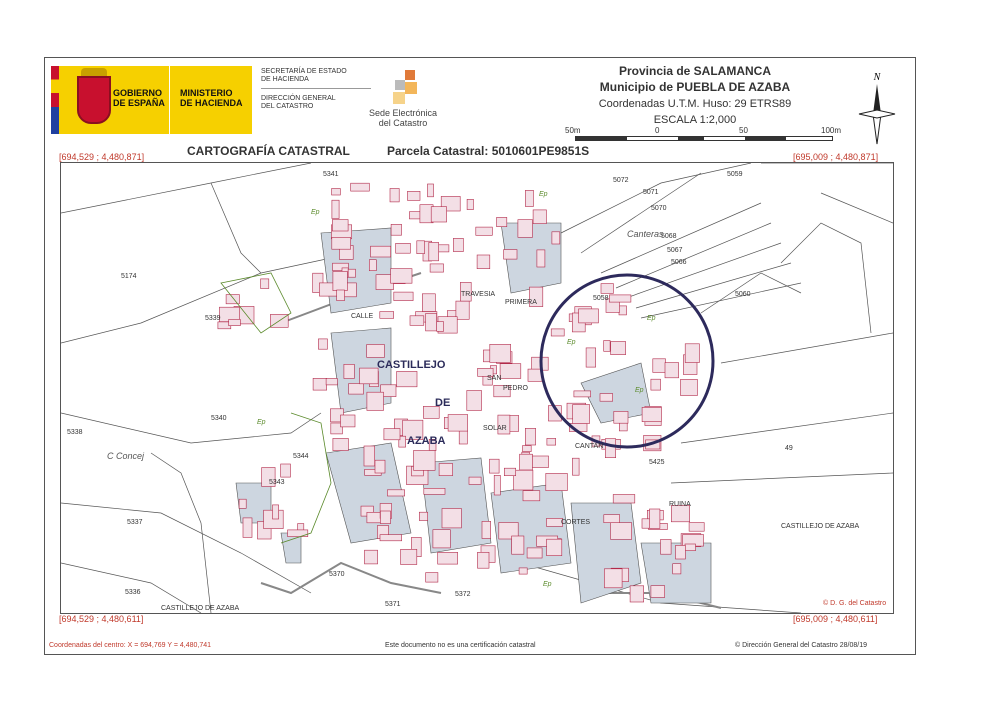  Describe the element at coordinates (679, 262) in the screenshot. I see `parcel-5066: 5066` at that location.